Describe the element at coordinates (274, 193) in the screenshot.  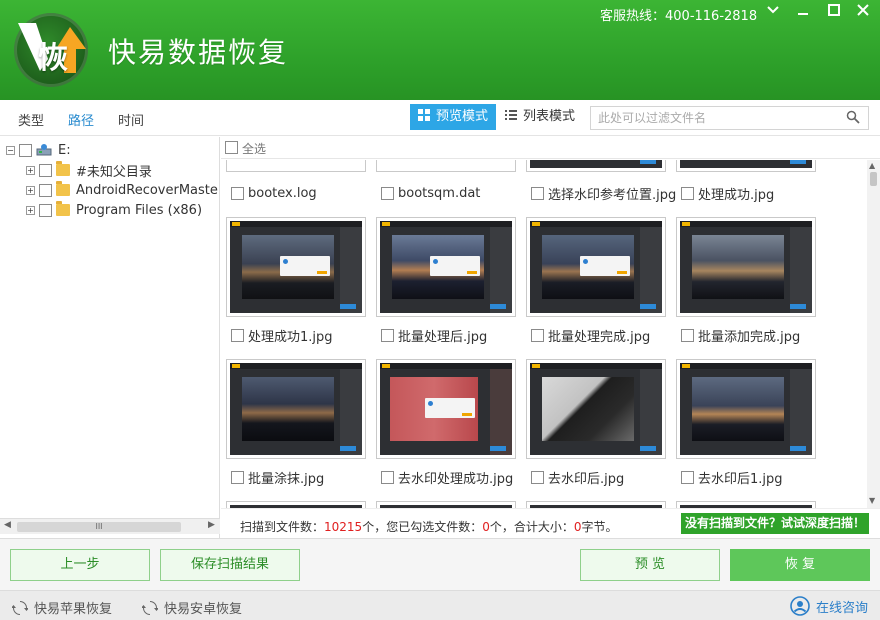
I see `file-item: bootex.log` at that location.